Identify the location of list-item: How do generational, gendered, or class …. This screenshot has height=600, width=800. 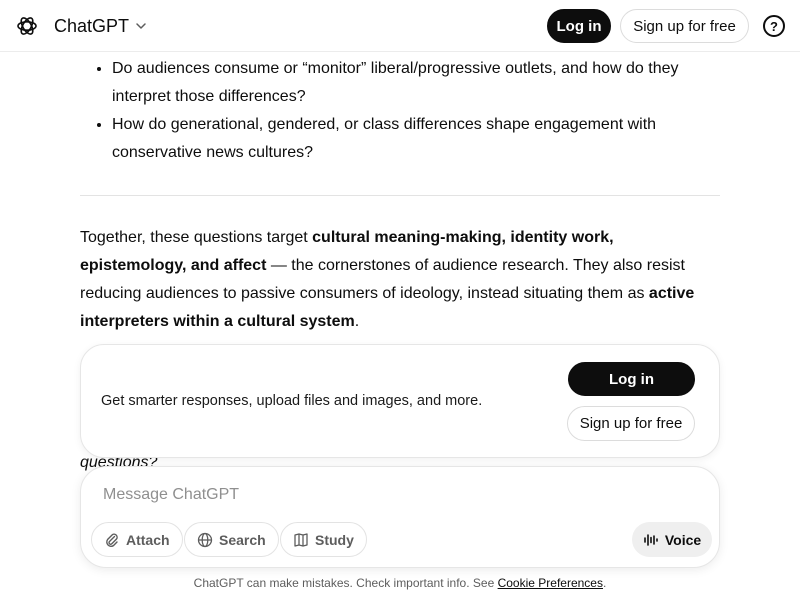
(416, 139).